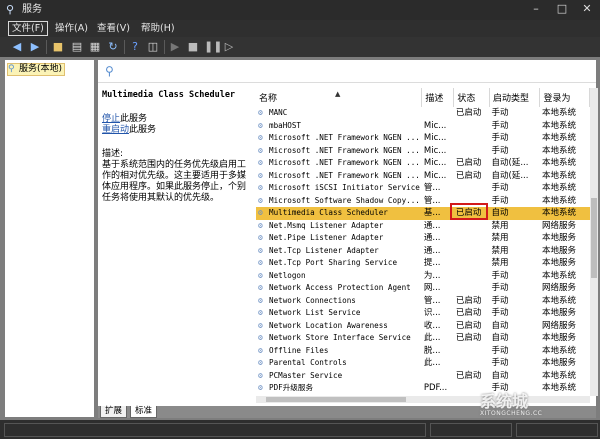  What do you see at coordinates (423, 251) in the screenshot?
I see `table-row: ⚙ Net.Tcp Listener Adapter 通... 禁用 本地服务` at bounding box center [423, 251].